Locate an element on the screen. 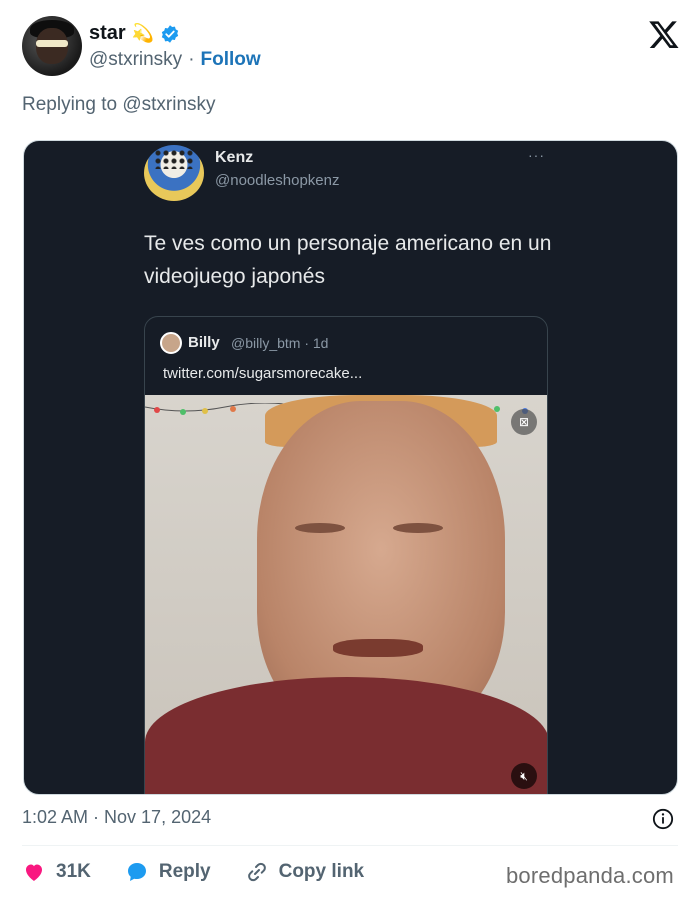 The height and width of the screenshot is (898, 700). verified-badge-icon is located at coordinates (170, 33).